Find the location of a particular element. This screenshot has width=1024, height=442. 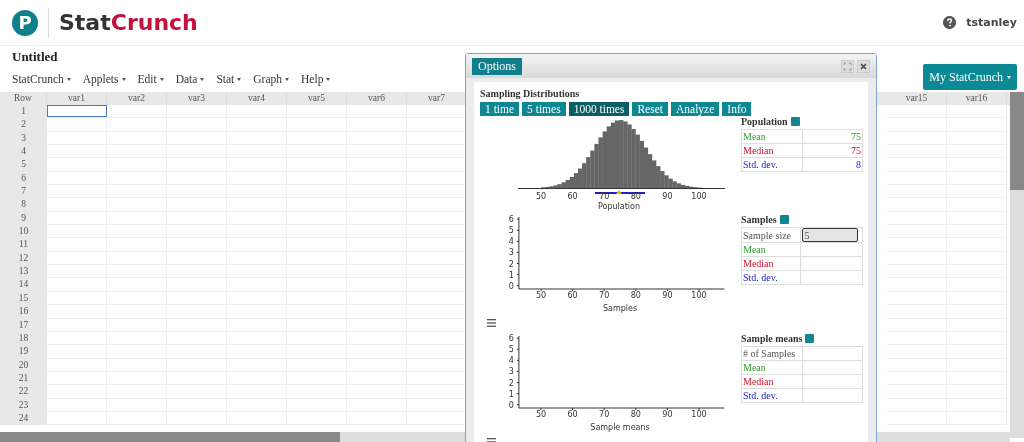

row-number: 11 is located at coordinates (23, 245).